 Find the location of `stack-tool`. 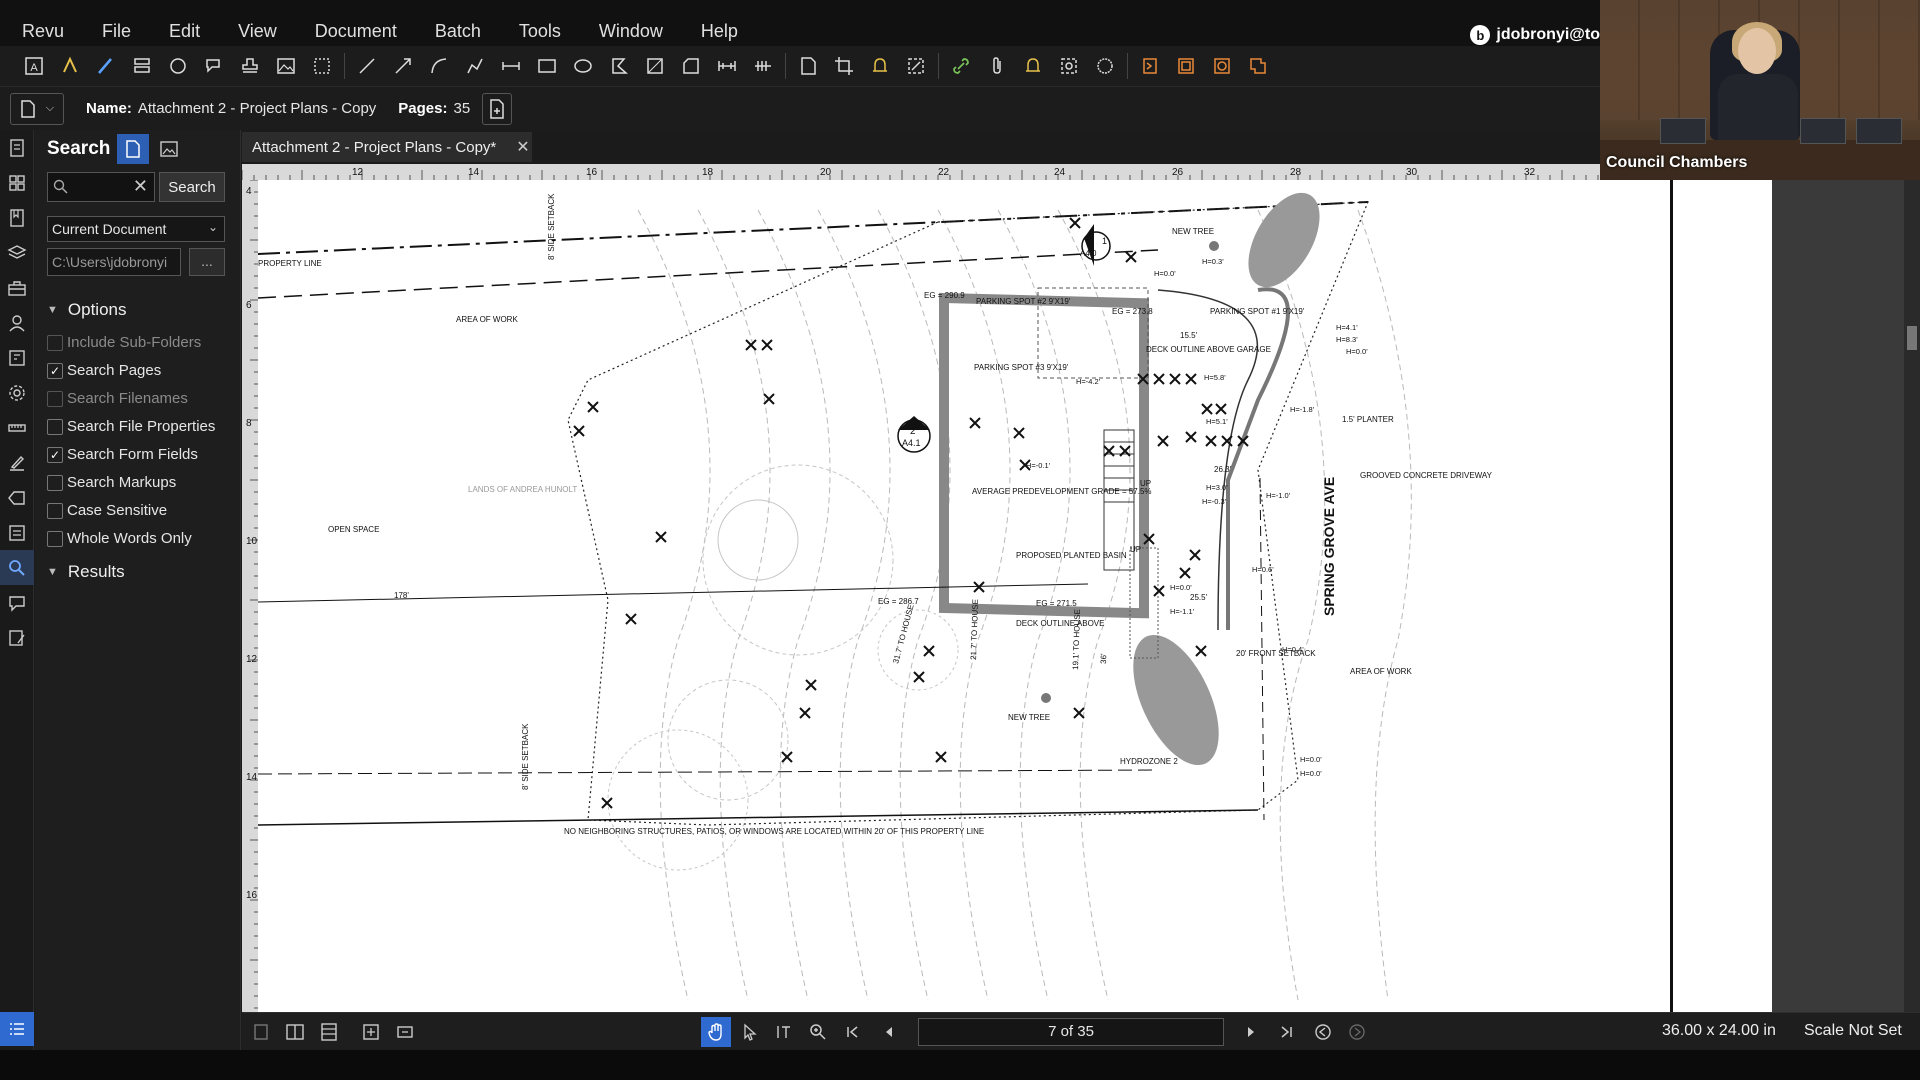

stack-tool is located at coordinates (142, 66).